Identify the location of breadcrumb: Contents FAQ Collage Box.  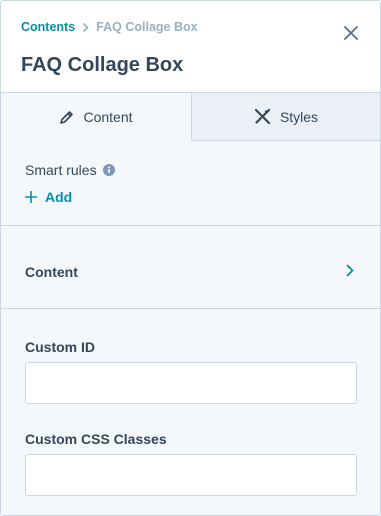
(109, 27).